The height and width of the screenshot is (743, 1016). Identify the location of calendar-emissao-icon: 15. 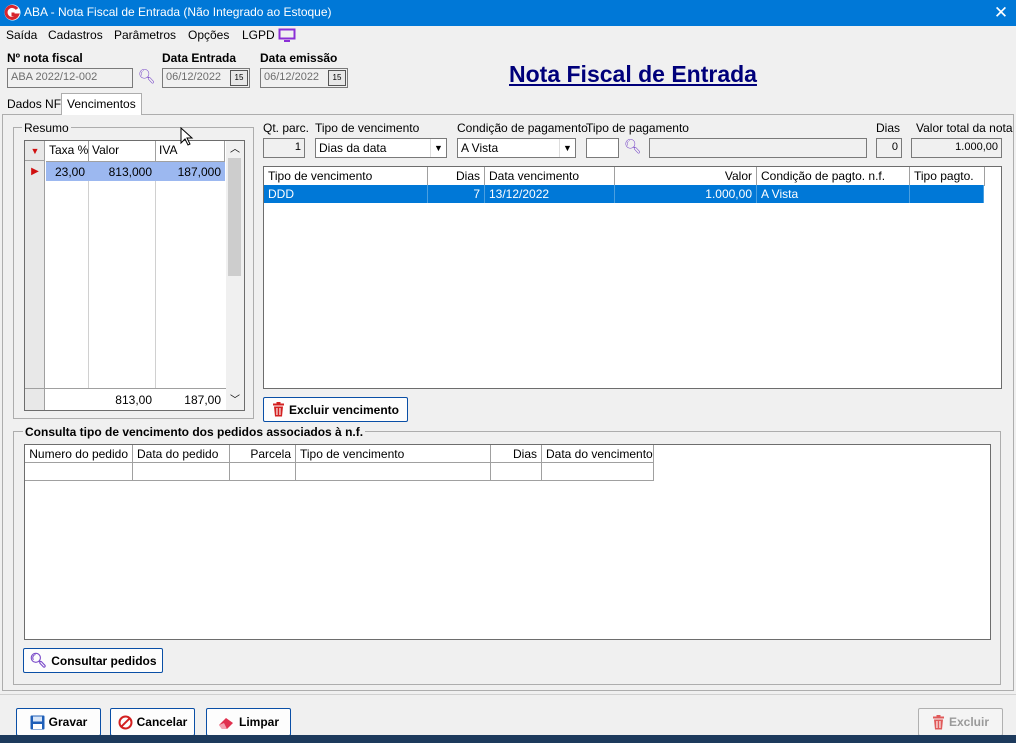
(337, 78).